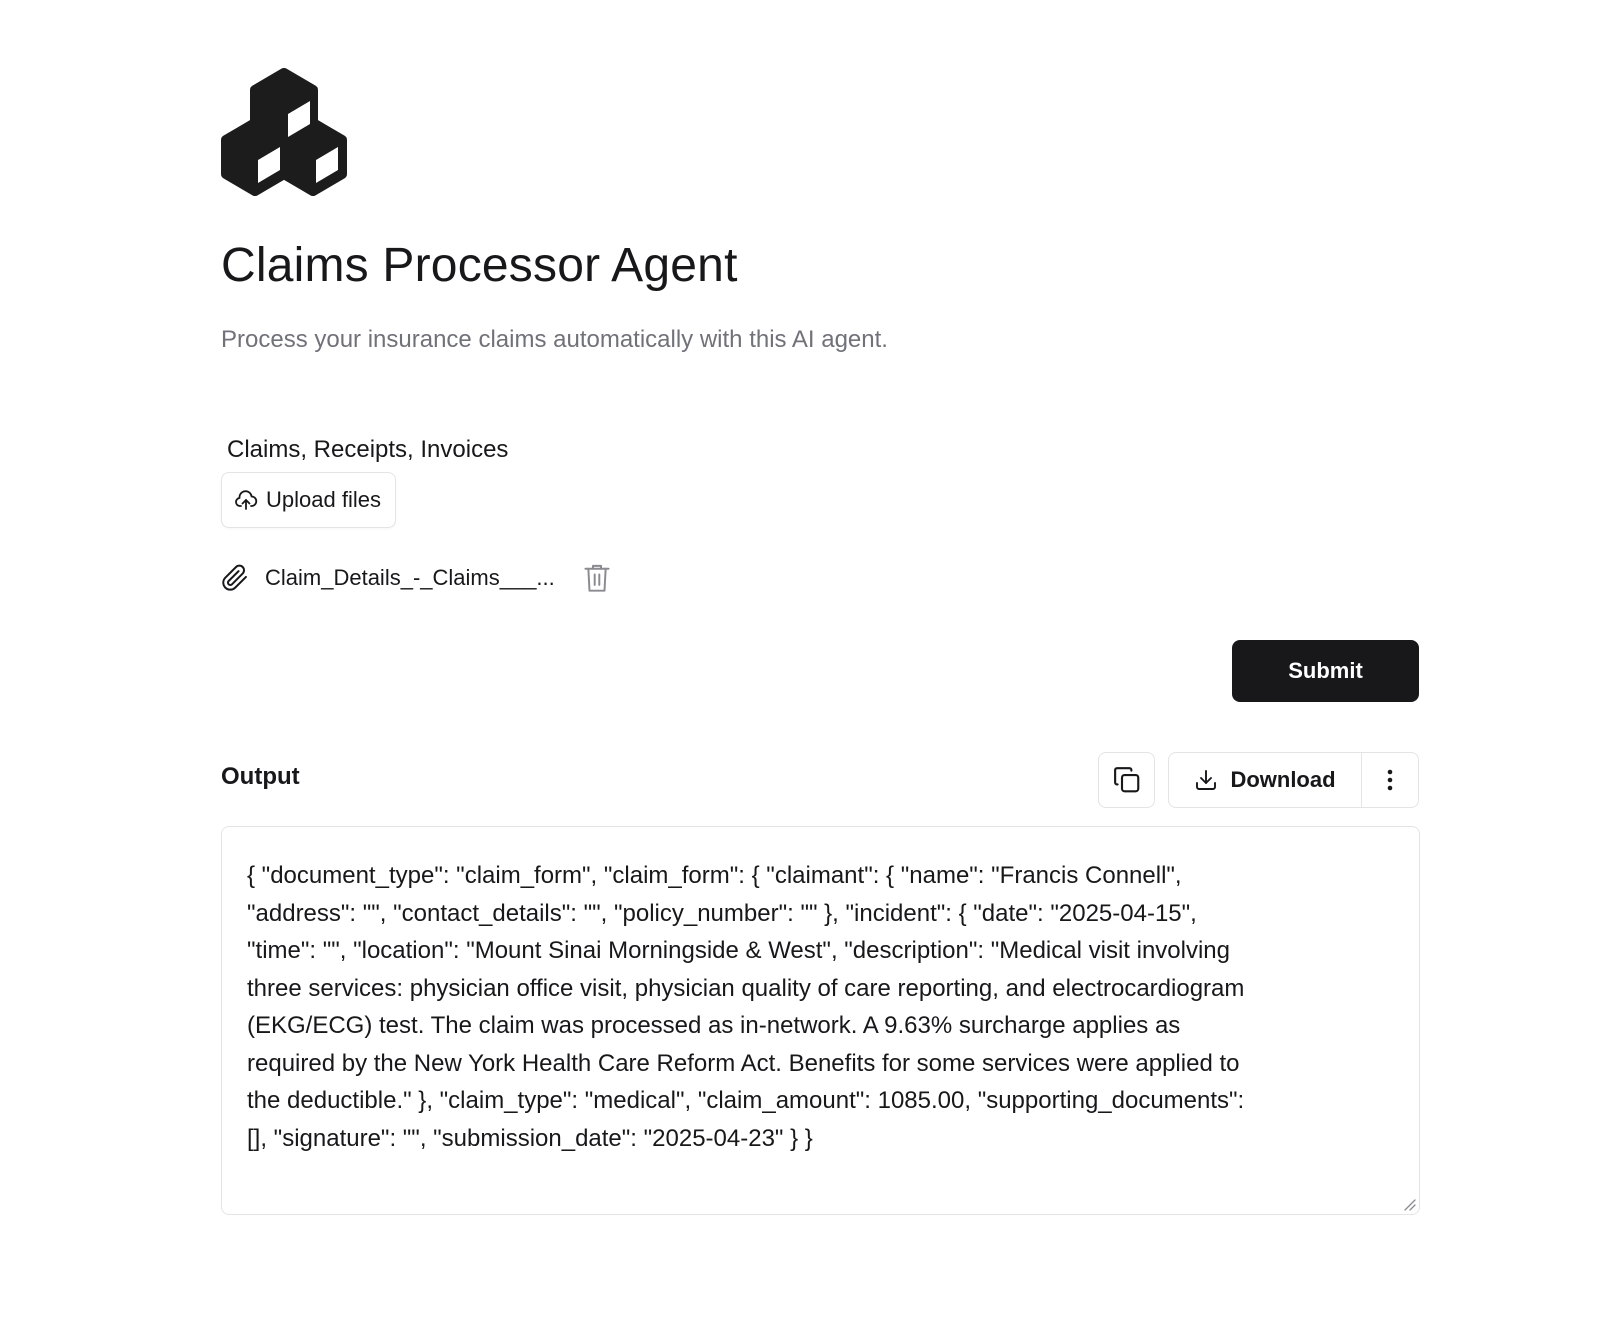  I want to click on submit-button: Submit, so click(1325, 671).